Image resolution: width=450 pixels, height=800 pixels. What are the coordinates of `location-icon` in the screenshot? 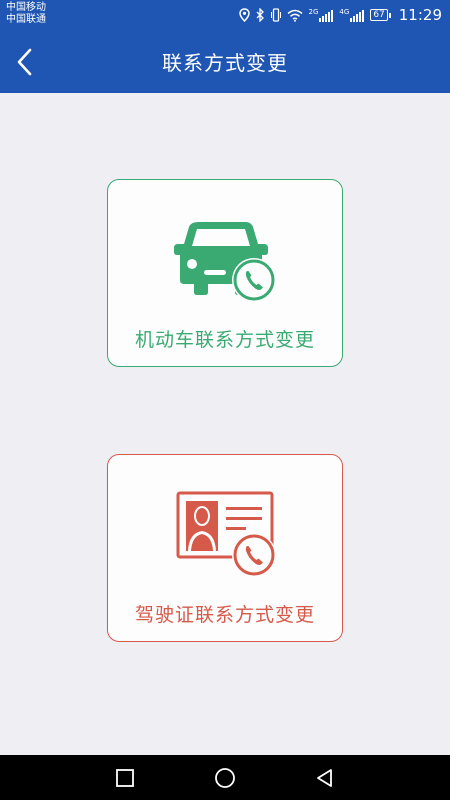 It's located at (244, 15).